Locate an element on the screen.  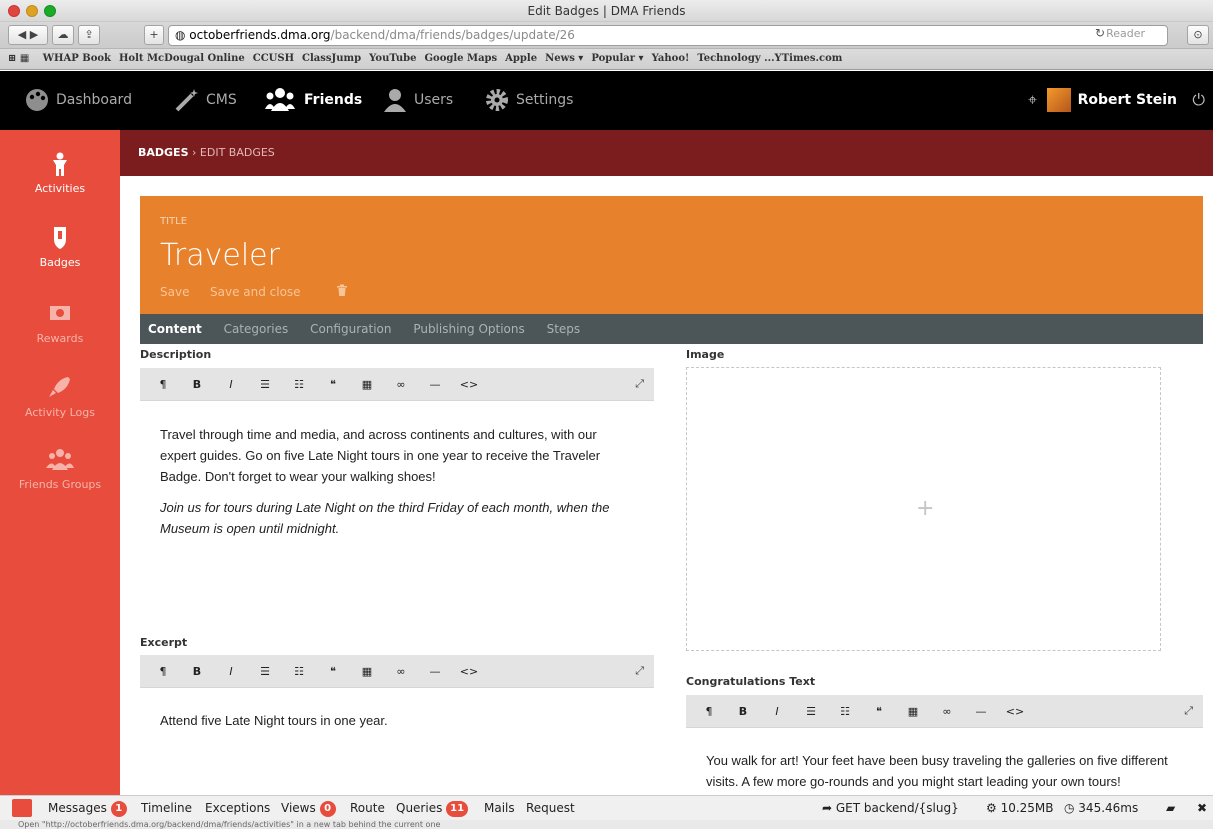
icloud-tabs-button: ☁ is located at coordinates (63, 35).